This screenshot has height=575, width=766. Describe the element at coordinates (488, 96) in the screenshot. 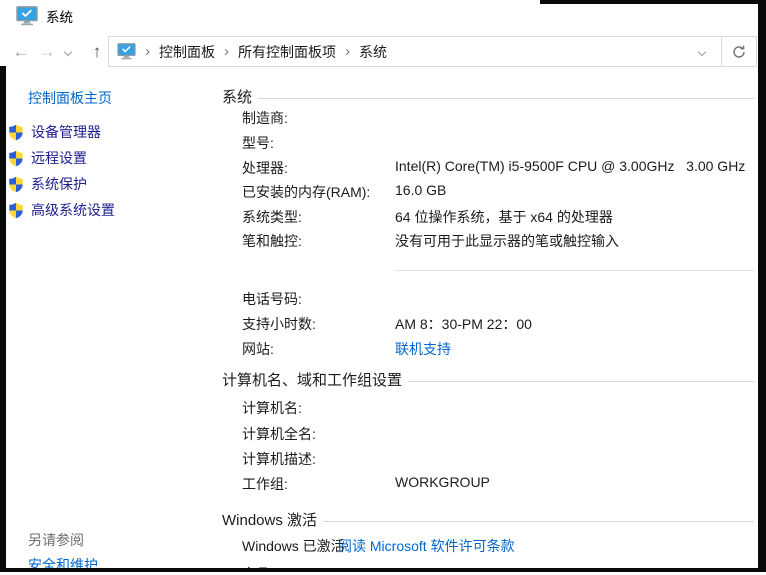

I see `section-header-system: 系统` at that location.